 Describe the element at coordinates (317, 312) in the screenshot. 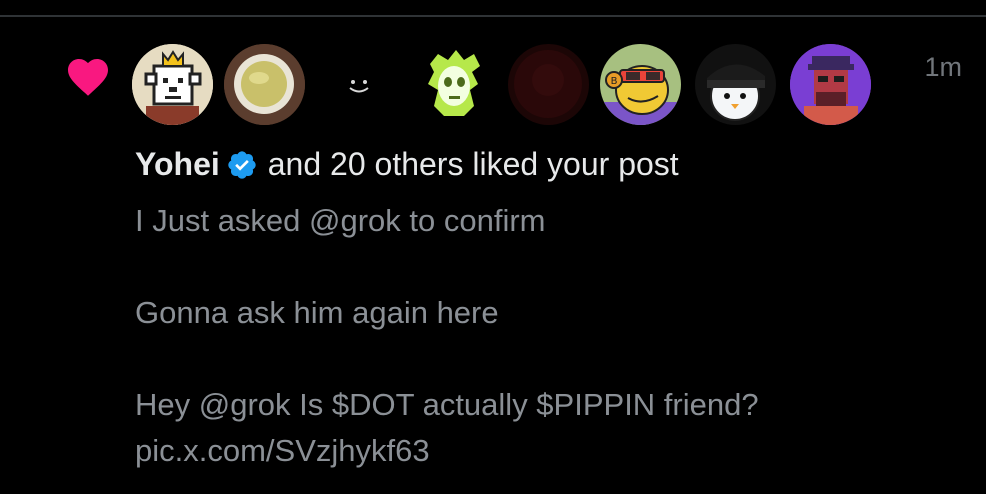

I see `post-text-line: Gonna ask him again here` at that location.